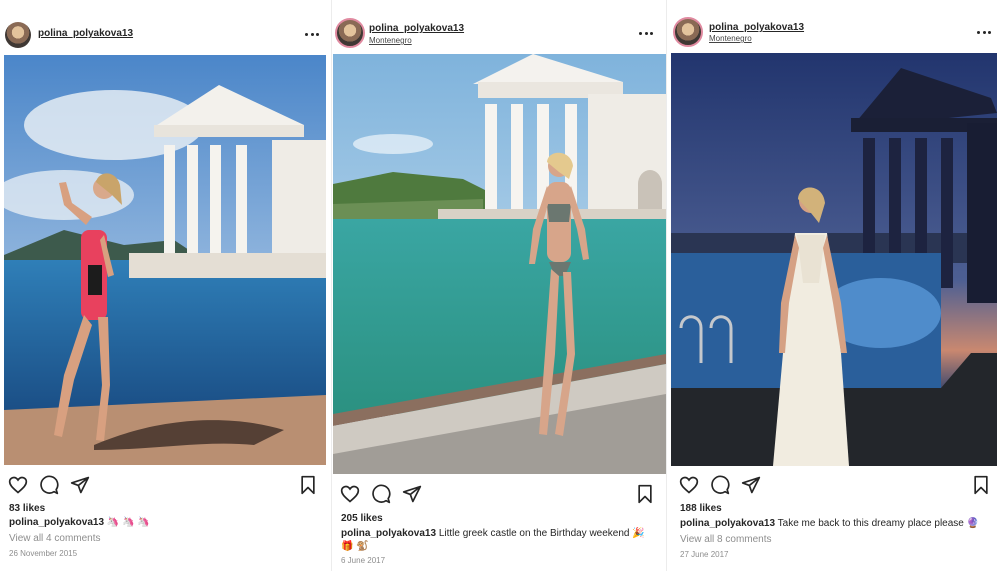 Image resolution: width=1000 pixels, height=571 pixels. Describe the element at coordinates (362, 518) in the screenshot. I see `likes-count: 205 likes` at that location.